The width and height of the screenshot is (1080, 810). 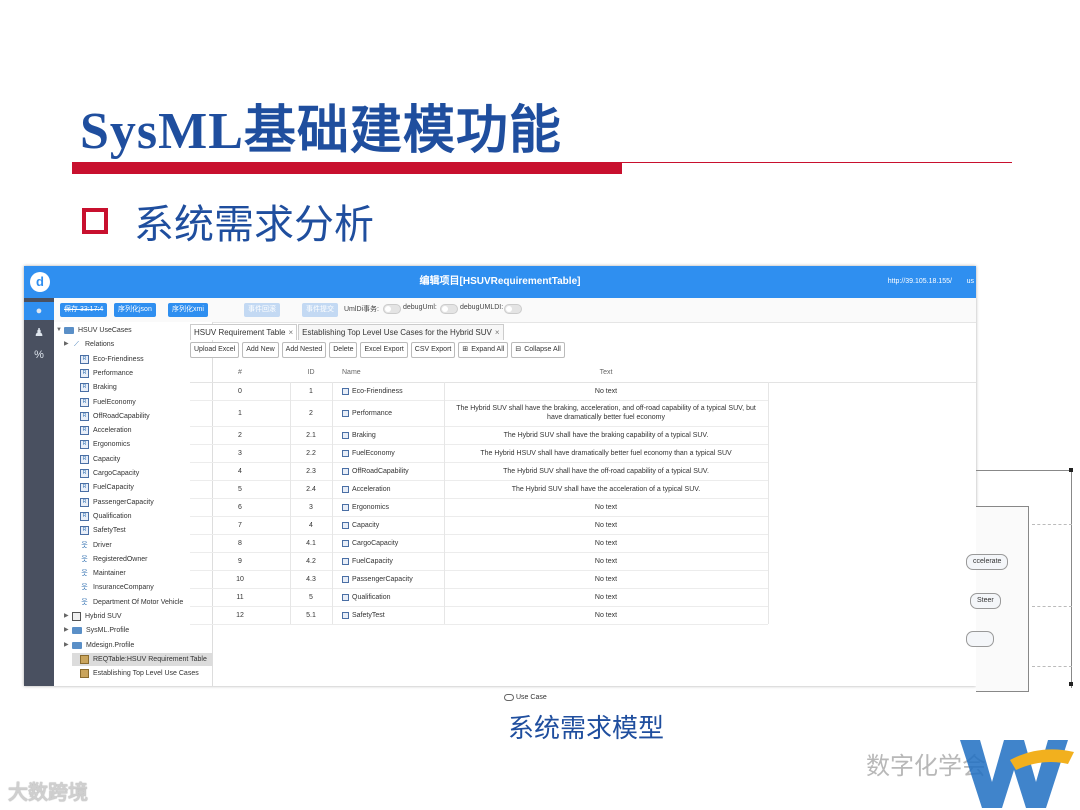 I want to click on cell-num: 0, so click(x=240, y=391).